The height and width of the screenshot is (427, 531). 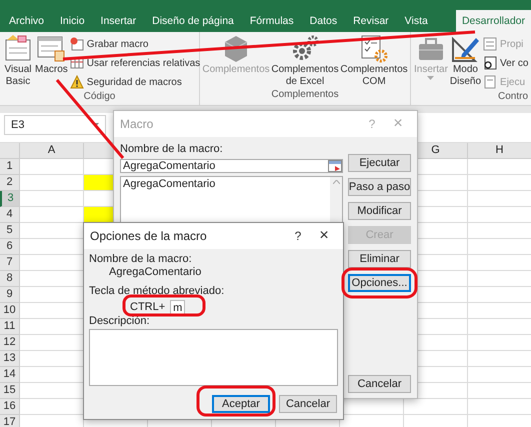 I want to click on group-label: Contro, so click(x=512, y=97).